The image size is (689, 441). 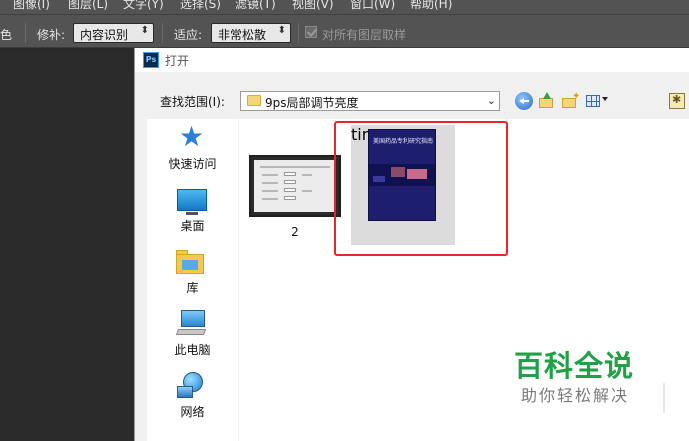 I want to click on place-network: 网络, so click(x=192, y=397).